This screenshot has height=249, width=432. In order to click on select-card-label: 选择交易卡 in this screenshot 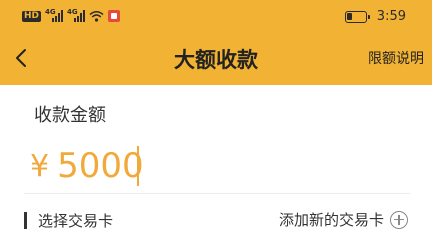, I will do `click(76, 221)`.